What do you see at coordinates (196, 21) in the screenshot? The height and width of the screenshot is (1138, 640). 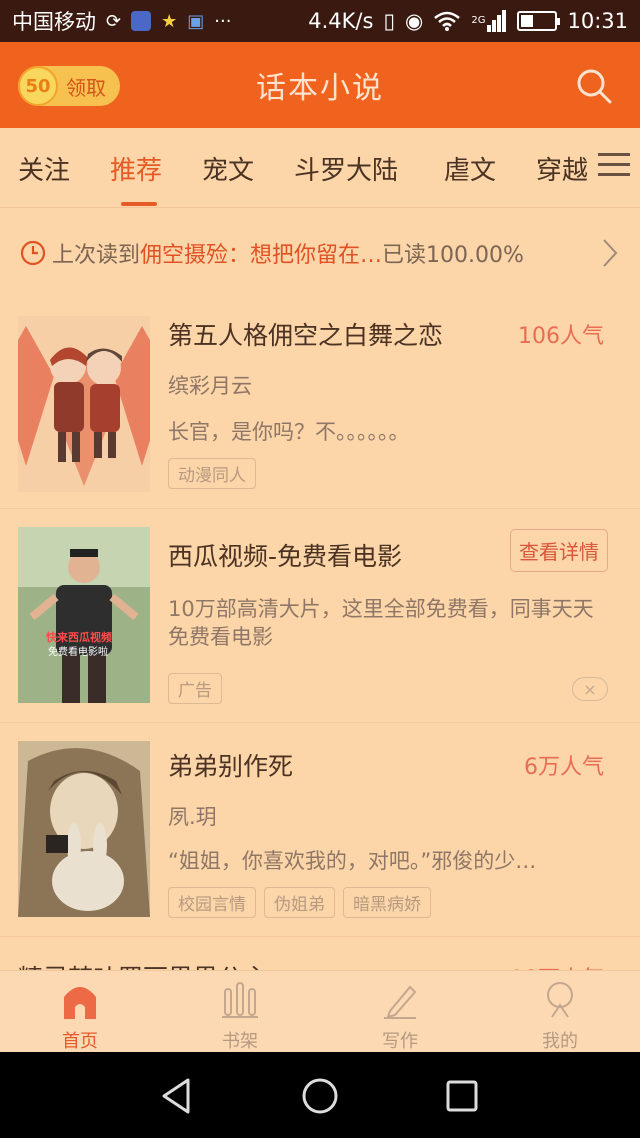 I see `video-app-icon: ▣` at bounding box center [196, 21].